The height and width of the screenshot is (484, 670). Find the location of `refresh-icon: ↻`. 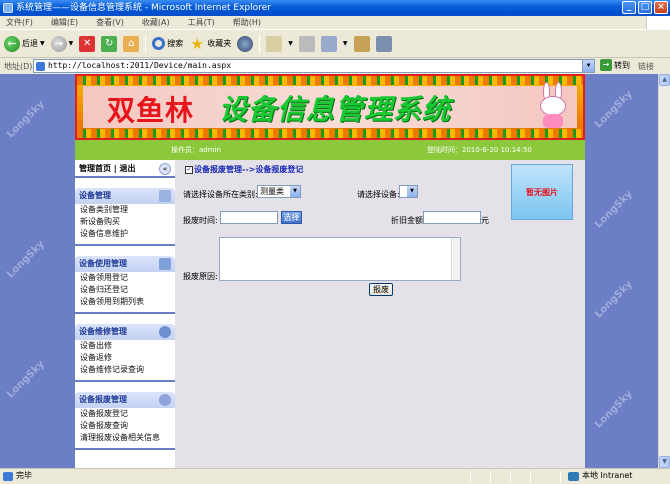

refresh-icon: ↻ is located at coordinates (109, 43).